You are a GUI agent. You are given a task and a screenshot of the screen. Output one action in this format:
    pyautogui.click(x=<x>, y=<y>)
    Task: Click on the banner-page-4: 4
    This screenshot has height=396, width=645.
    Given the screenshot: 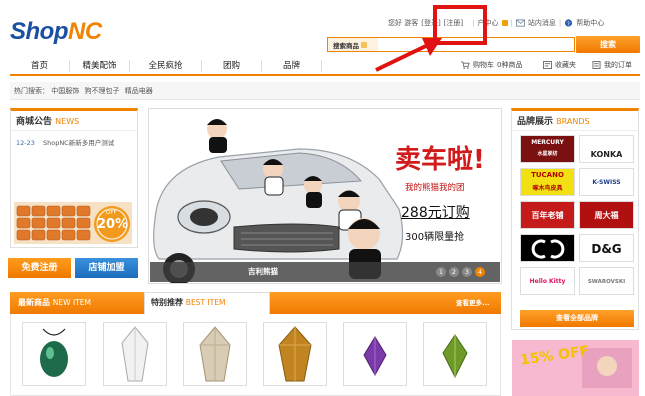 What is the action you would take?
    pyautogui.click(x=480, y=272)
    